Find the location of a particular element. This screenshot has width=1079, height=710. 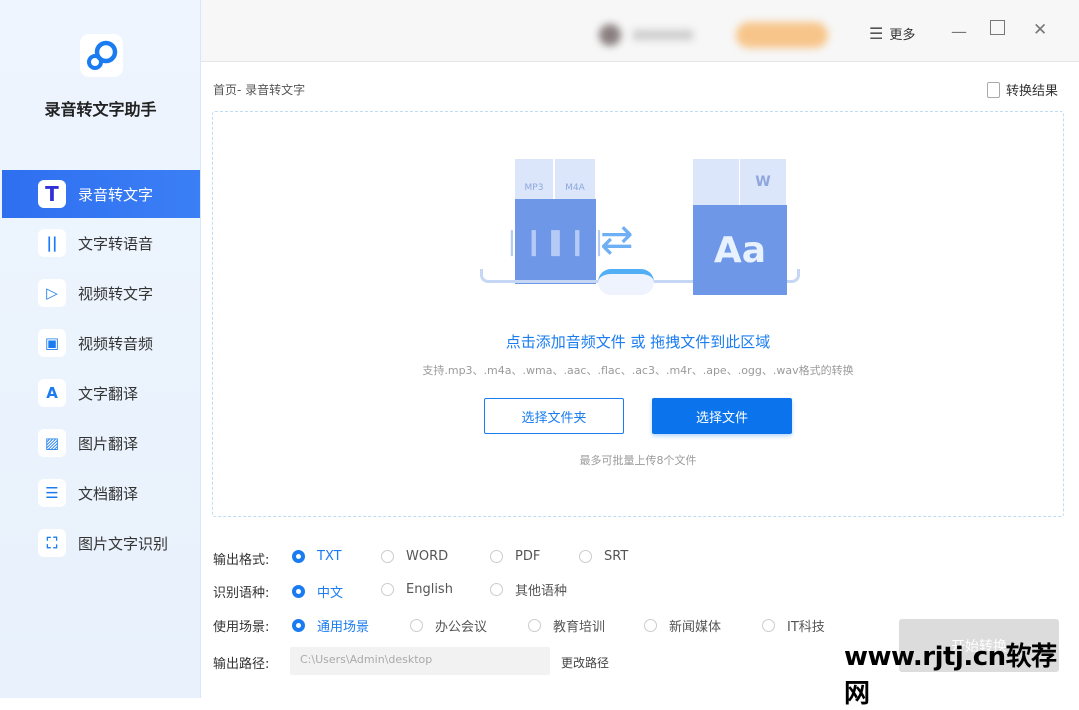

translate-icon: A is located at coordinates (52, 393).